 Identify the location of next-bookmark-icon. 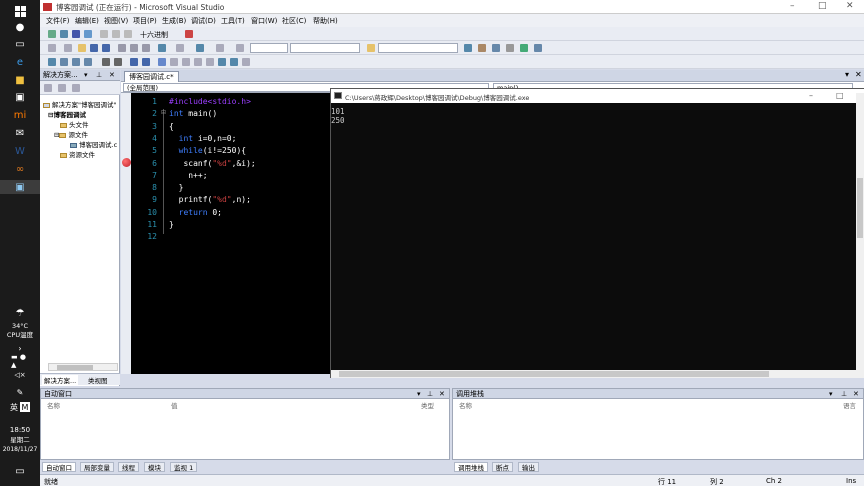
(186, 62).